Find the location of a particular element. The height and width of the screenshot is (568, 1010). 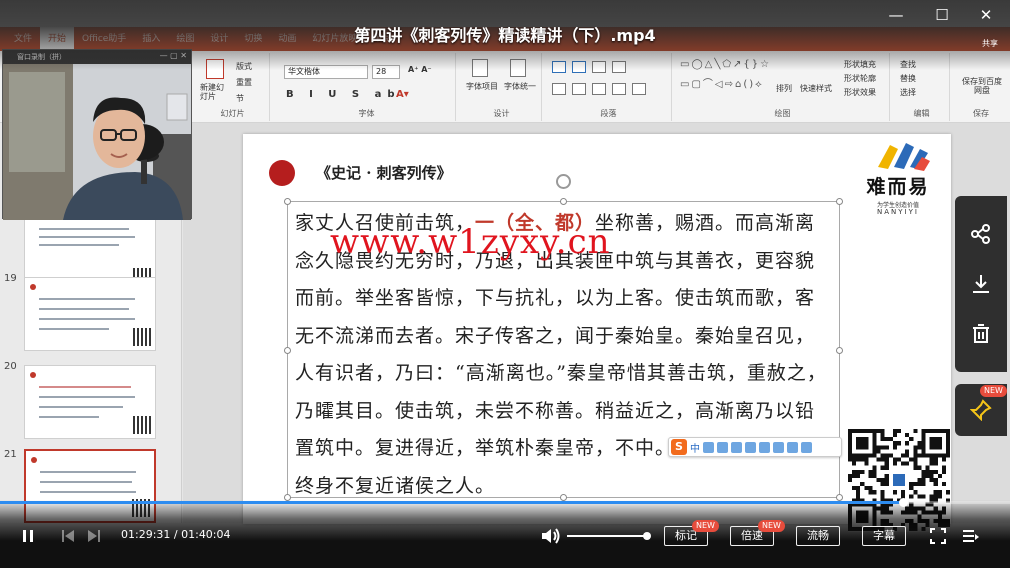

time-display: 01:29:31 / 01:40:04 is located at coordinates (176, 534).